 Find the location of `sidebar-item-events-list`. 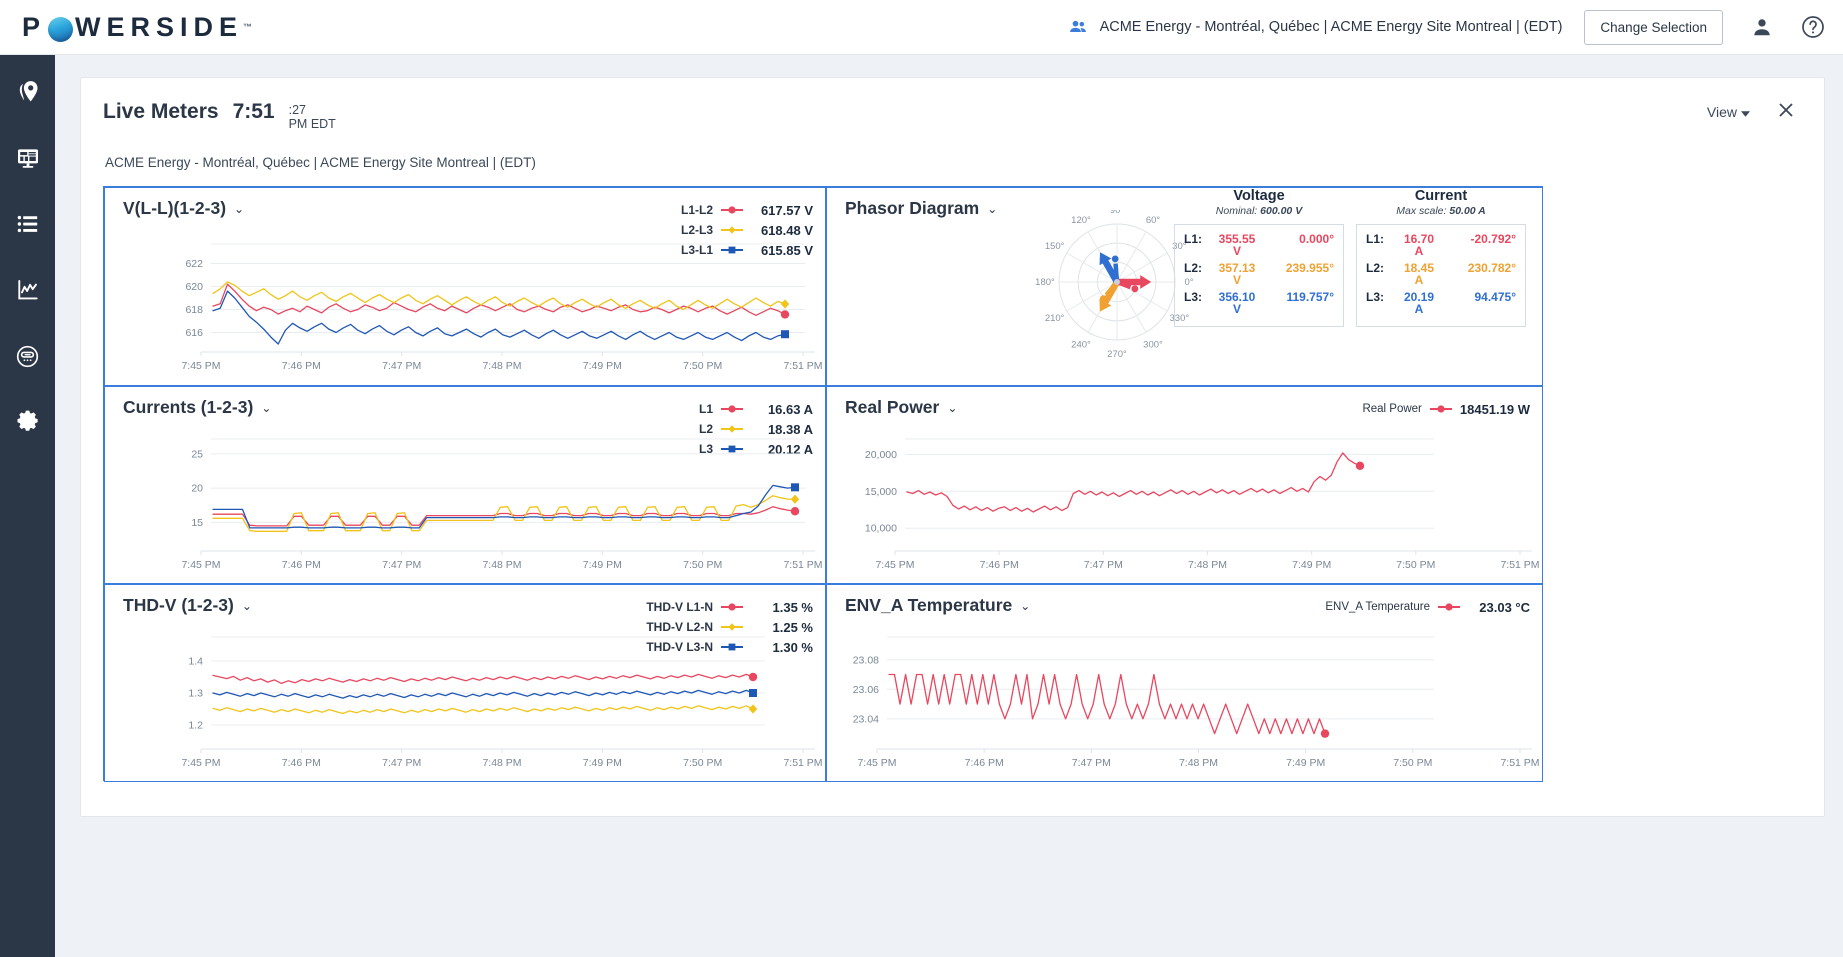

sidebar-item-events-list is located at coordinates (28, 224).